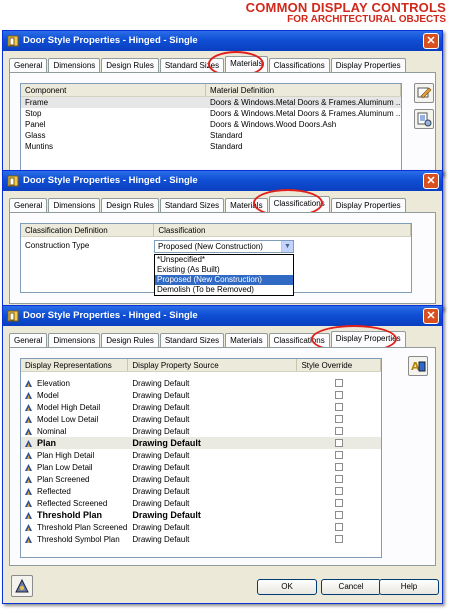  I want to click on table-row: Elevation Drawing Default, so click(201, 383).